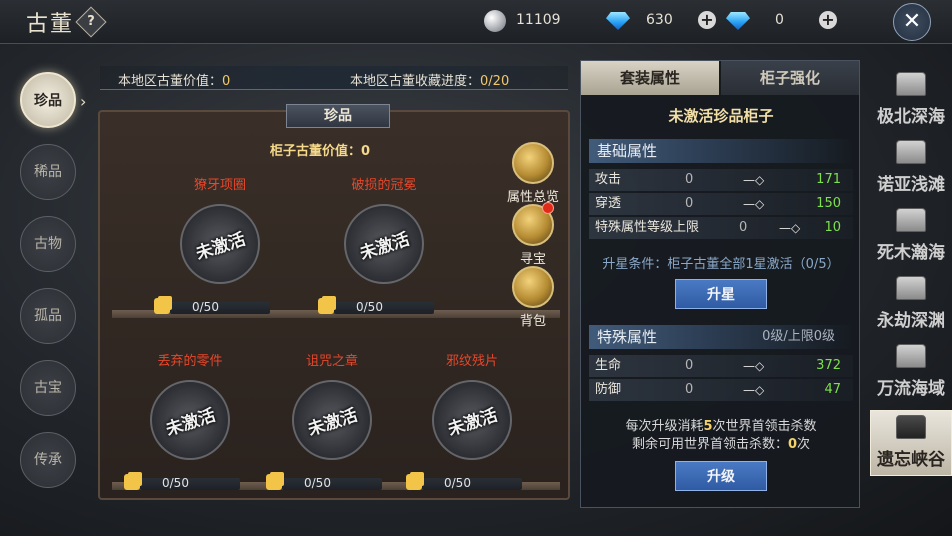 Image resolution: width=952 pixels, height=536 pixels. I want to click on antique-slot: 邪纹残片 未激活 0/50, so click(472, 430).